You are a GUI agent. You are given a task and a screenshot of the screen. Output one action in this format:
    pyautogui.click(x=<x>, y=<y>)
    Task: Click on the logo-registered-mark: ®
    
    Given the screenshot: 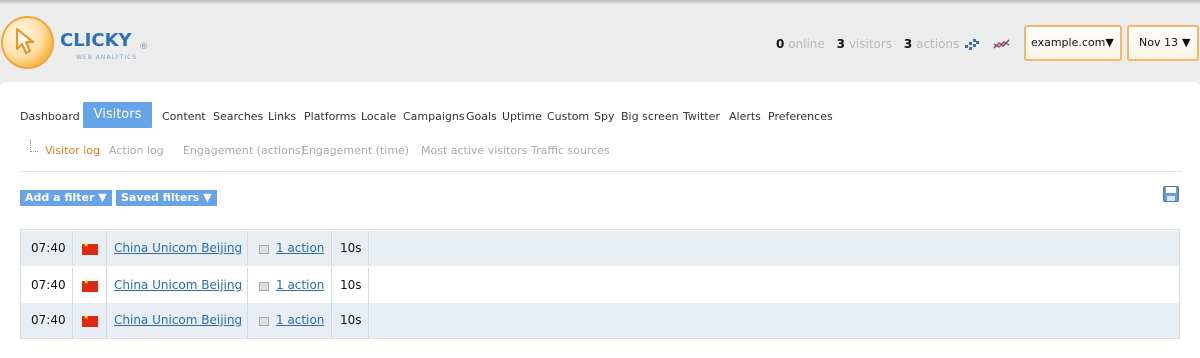 What is the action you would take?
    pyautogui.click(x=143, y=47)
    